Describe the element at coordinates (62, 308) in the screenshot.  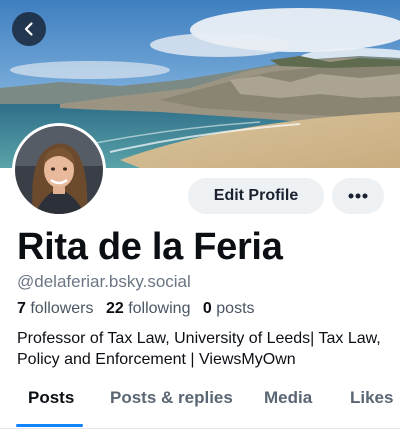
I see `followers-label: followers` at that location.